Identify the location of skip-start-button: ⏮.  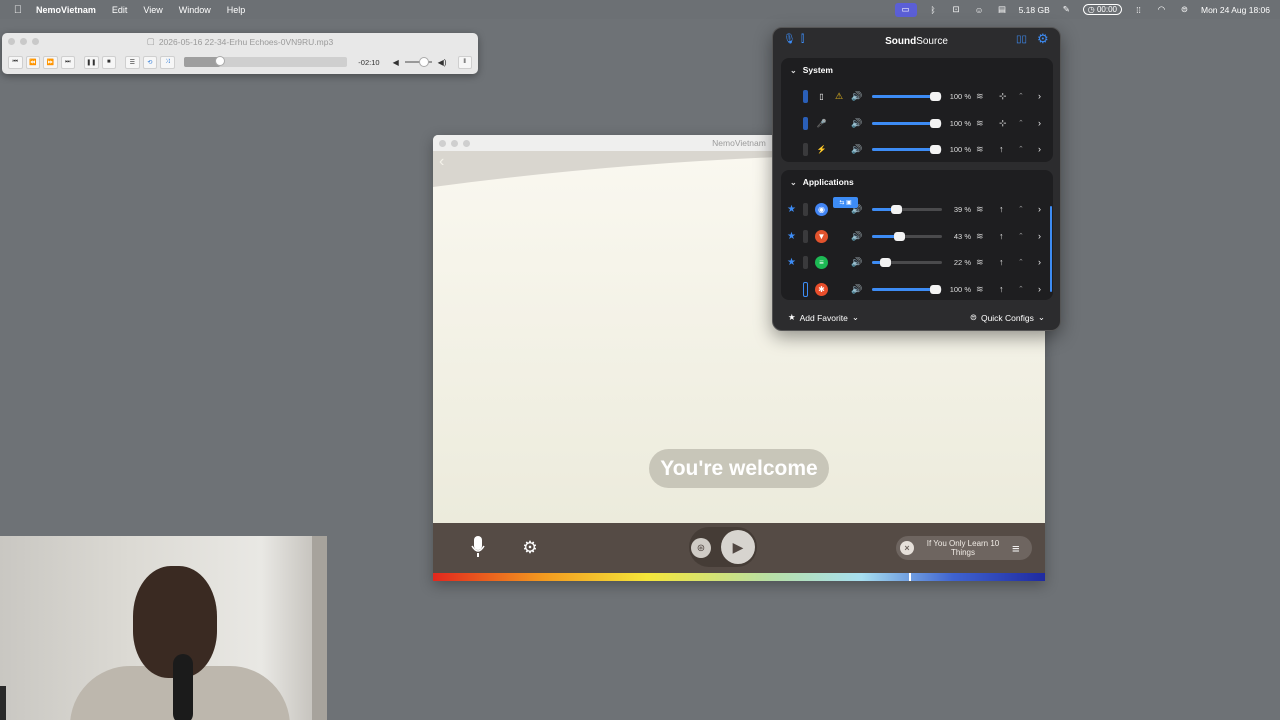
(15, 62).